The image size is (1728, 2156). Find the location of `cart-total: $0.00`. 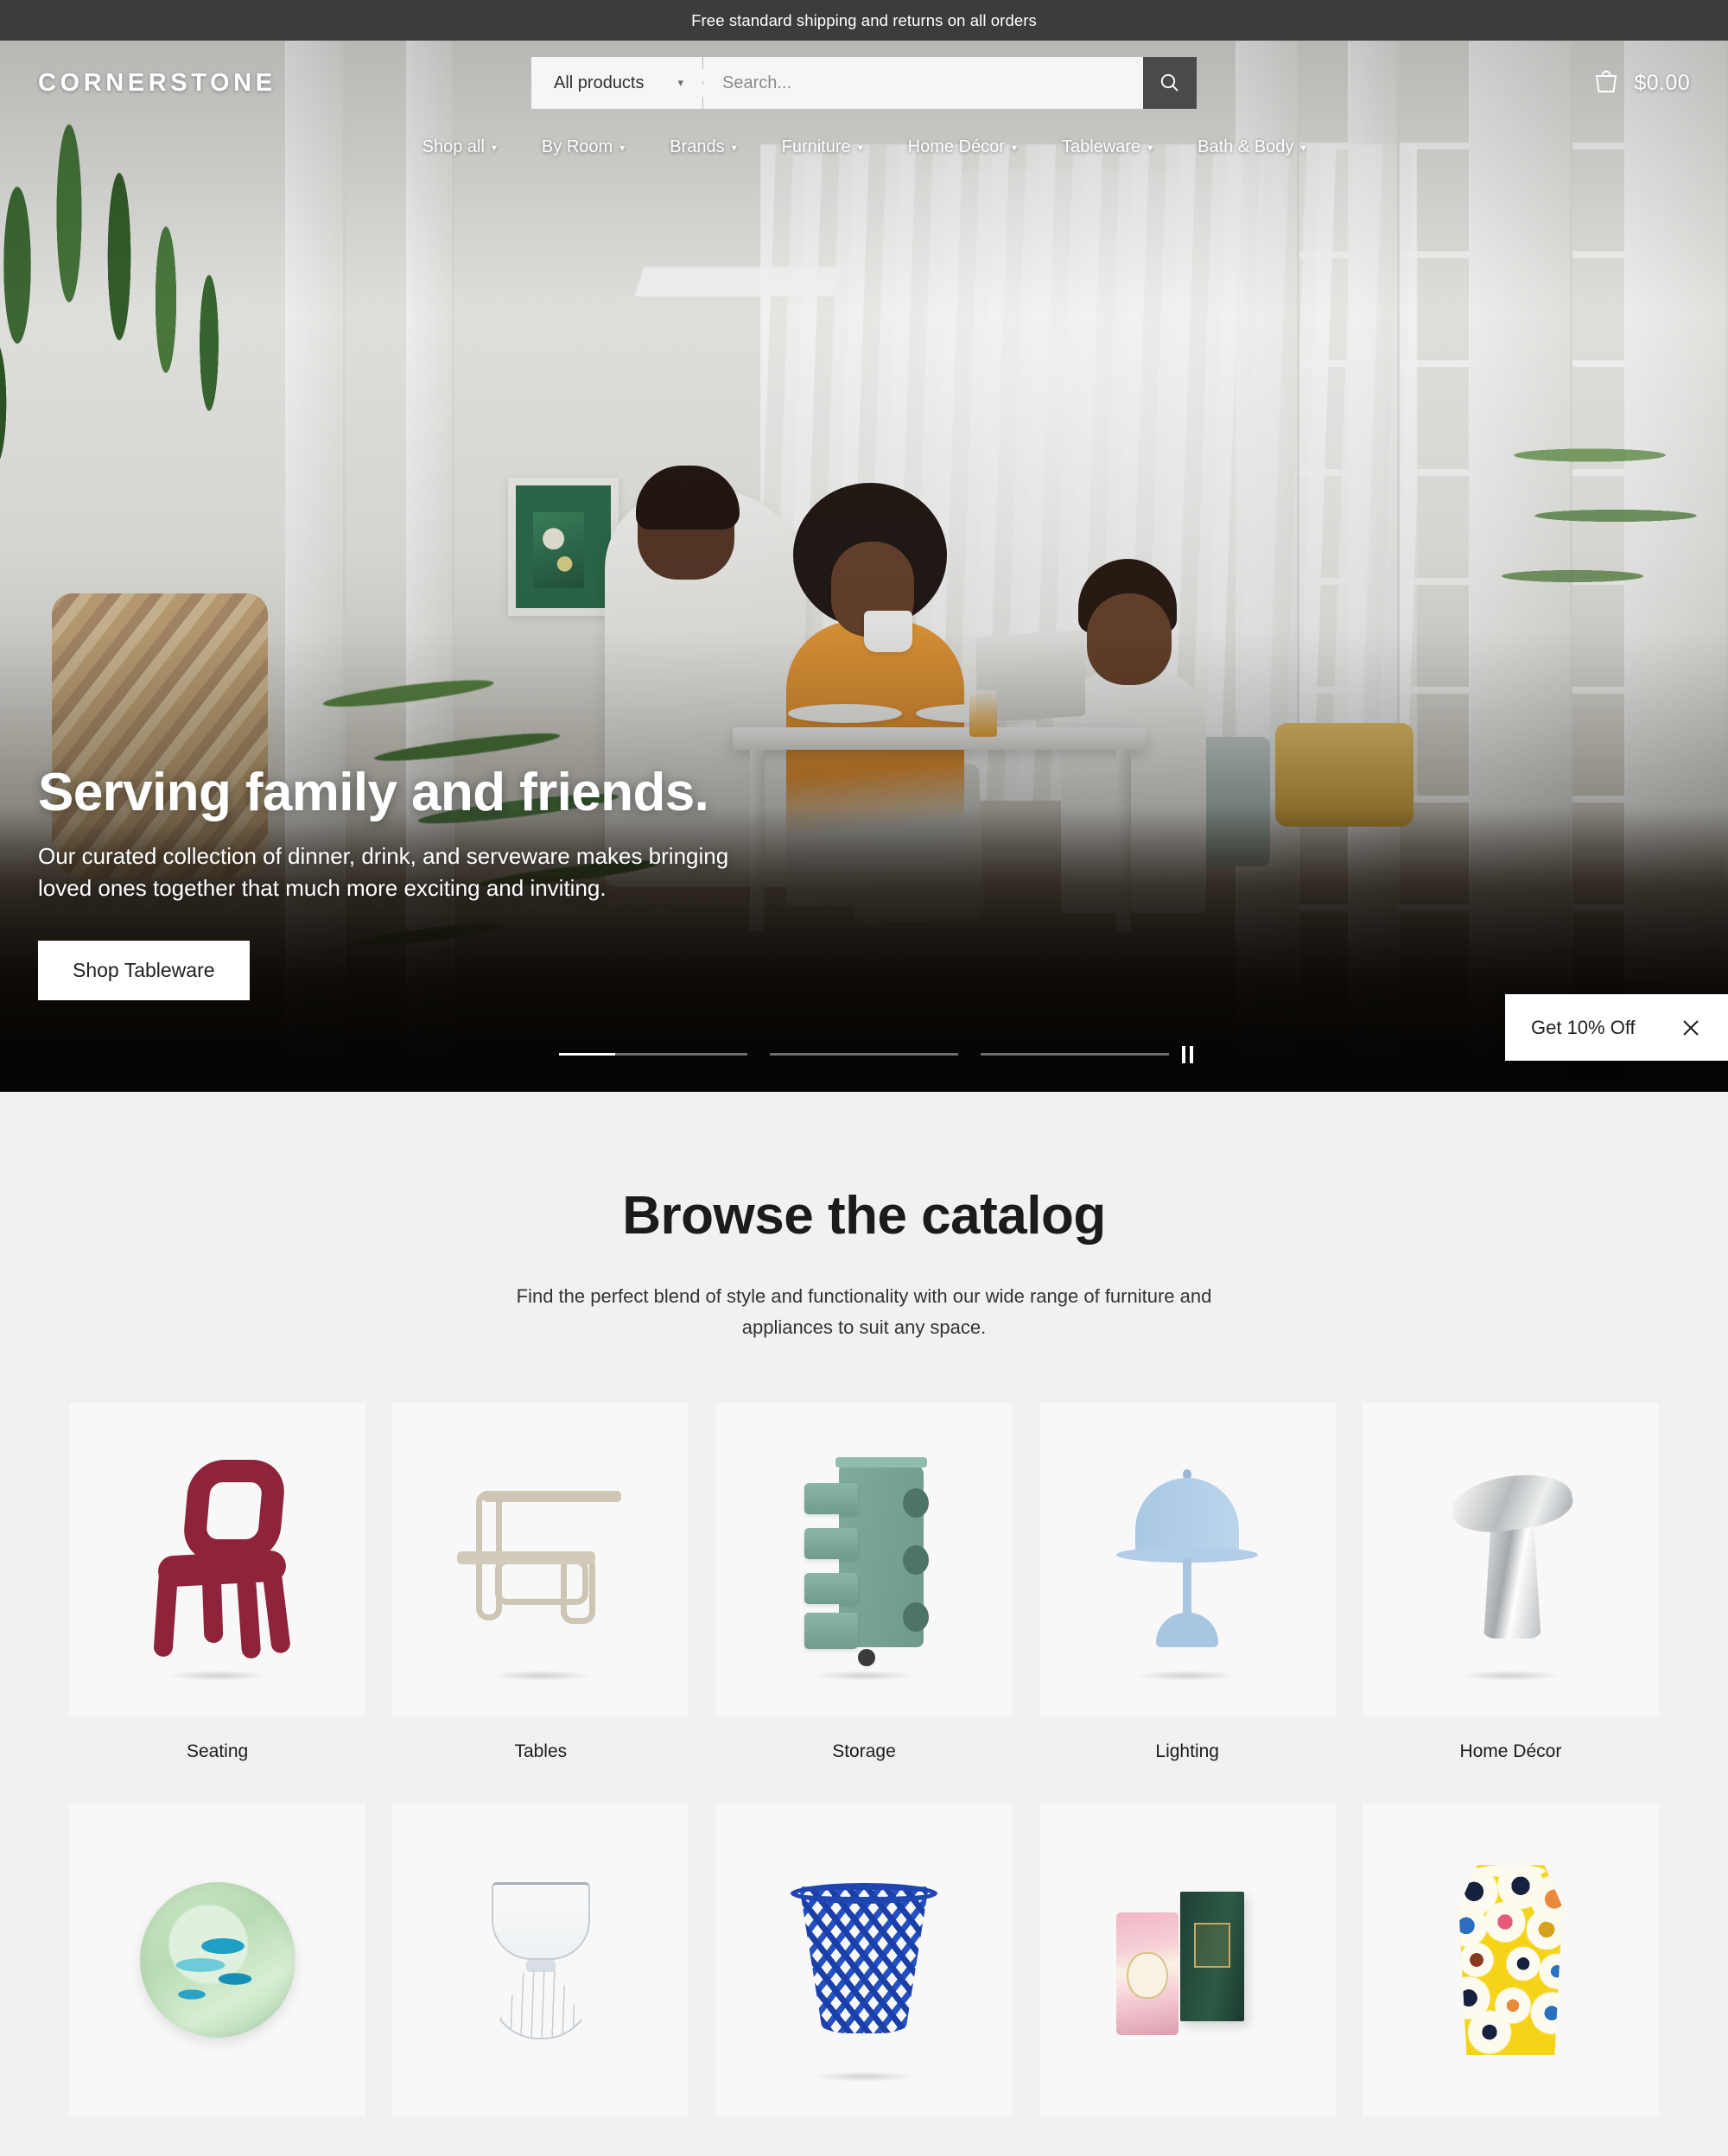

cart-total: $0.00 is located at coordinates (1662, 82).